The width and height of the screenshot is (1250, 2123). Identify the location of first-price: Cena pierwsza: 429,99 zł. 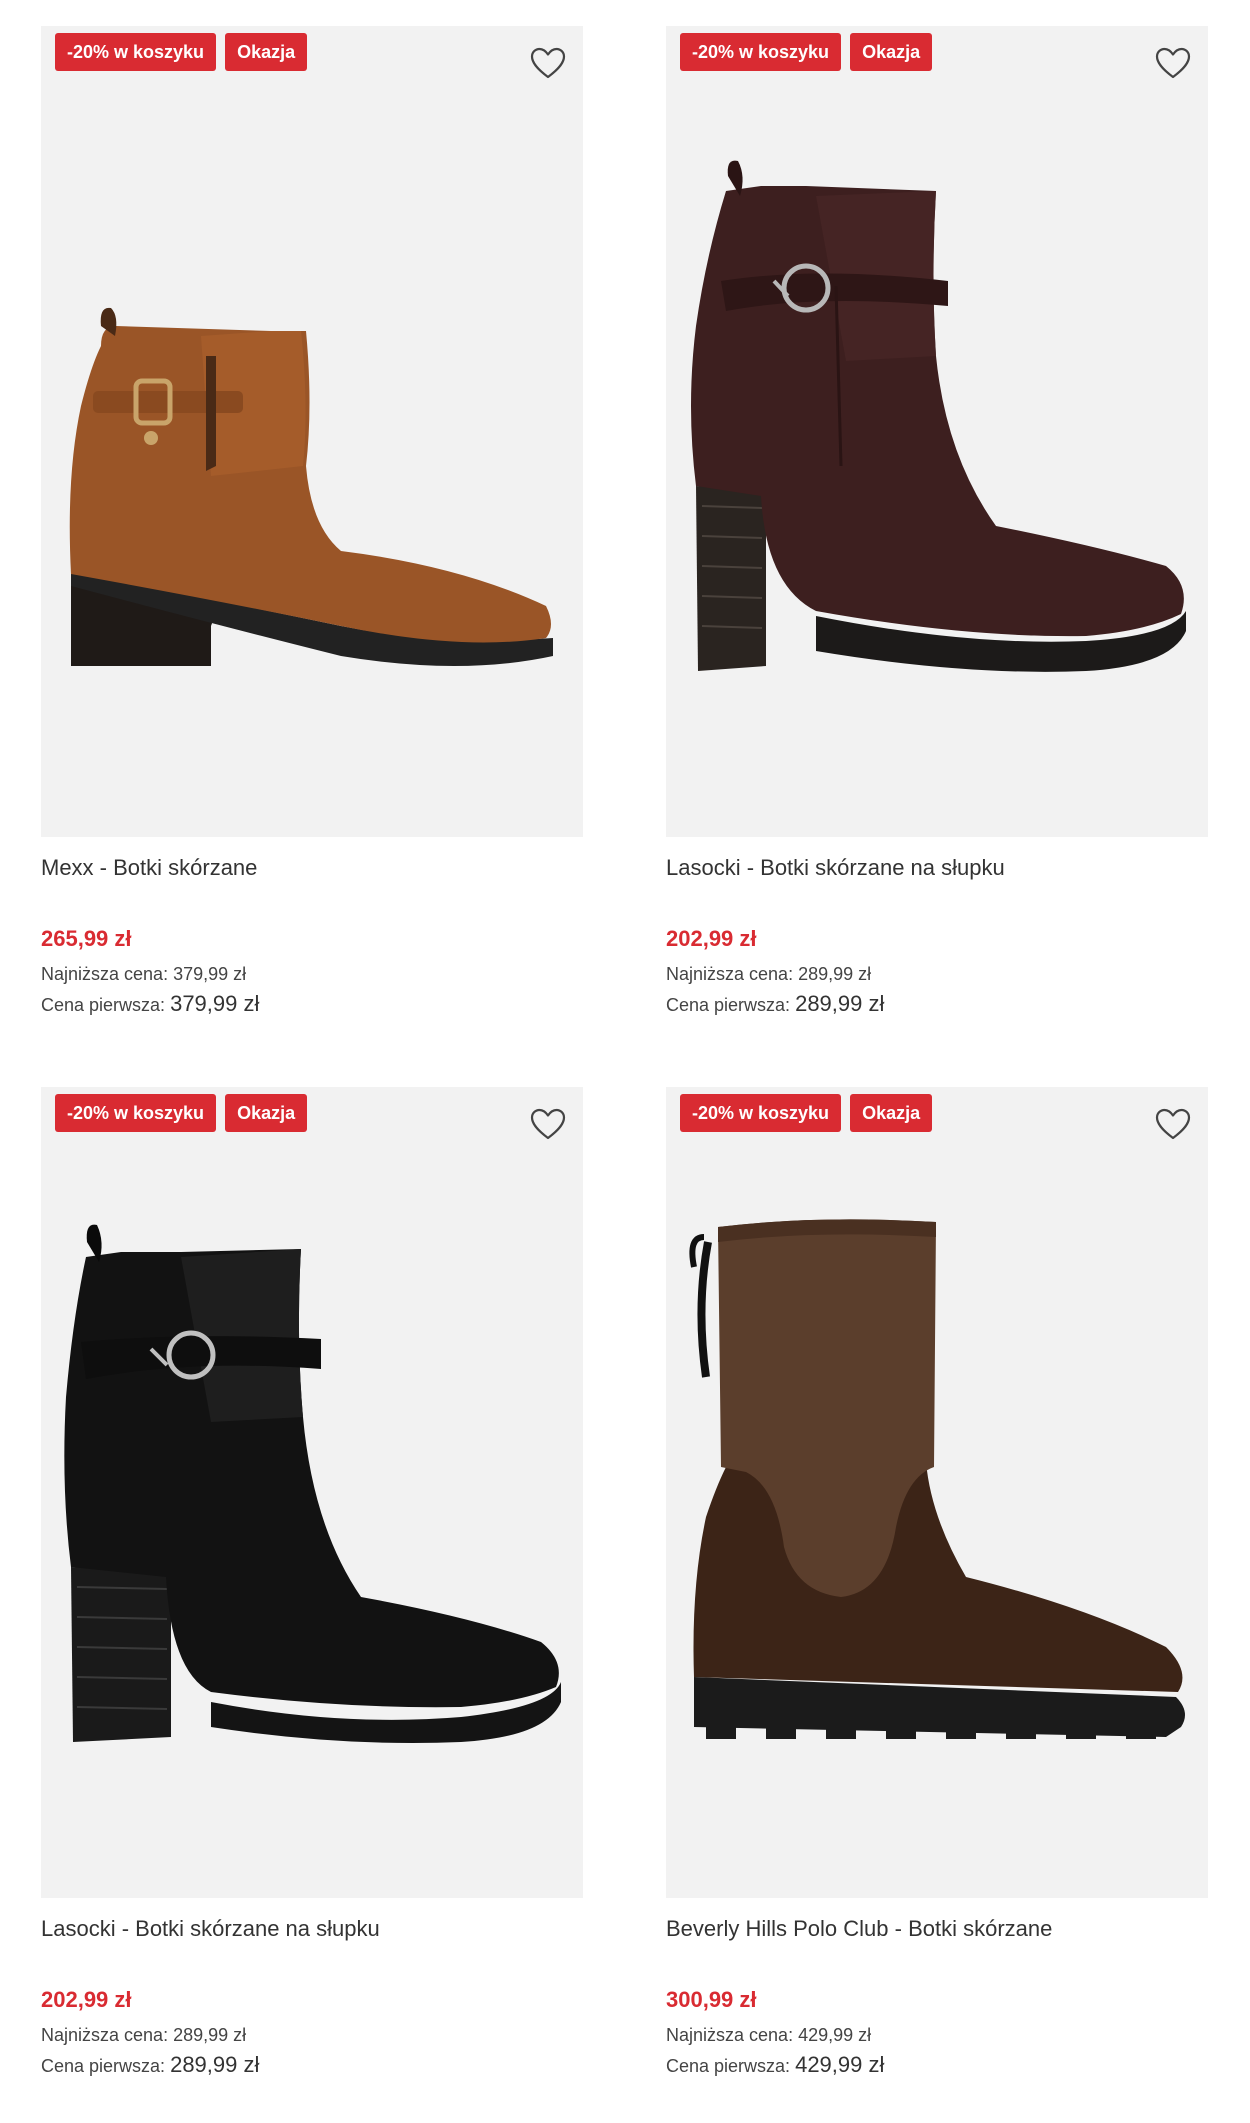
(937, 2065).